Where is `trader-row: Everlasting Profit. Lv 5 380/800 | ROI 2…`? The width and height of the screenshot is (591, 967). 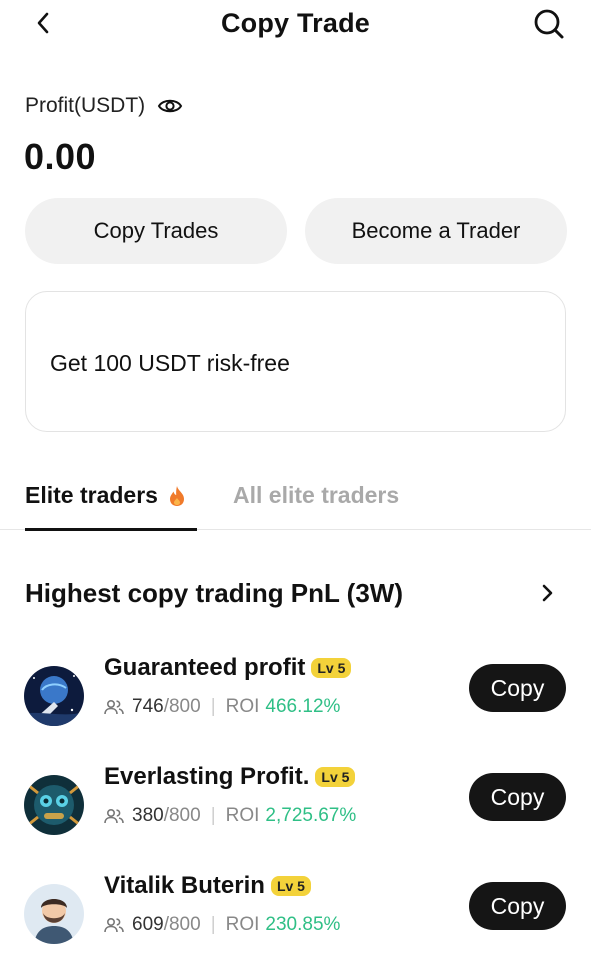 trader-row: Everlasting Profit. Lv 5 380/800 | ROI 2… is located at coordinates (295, 814).